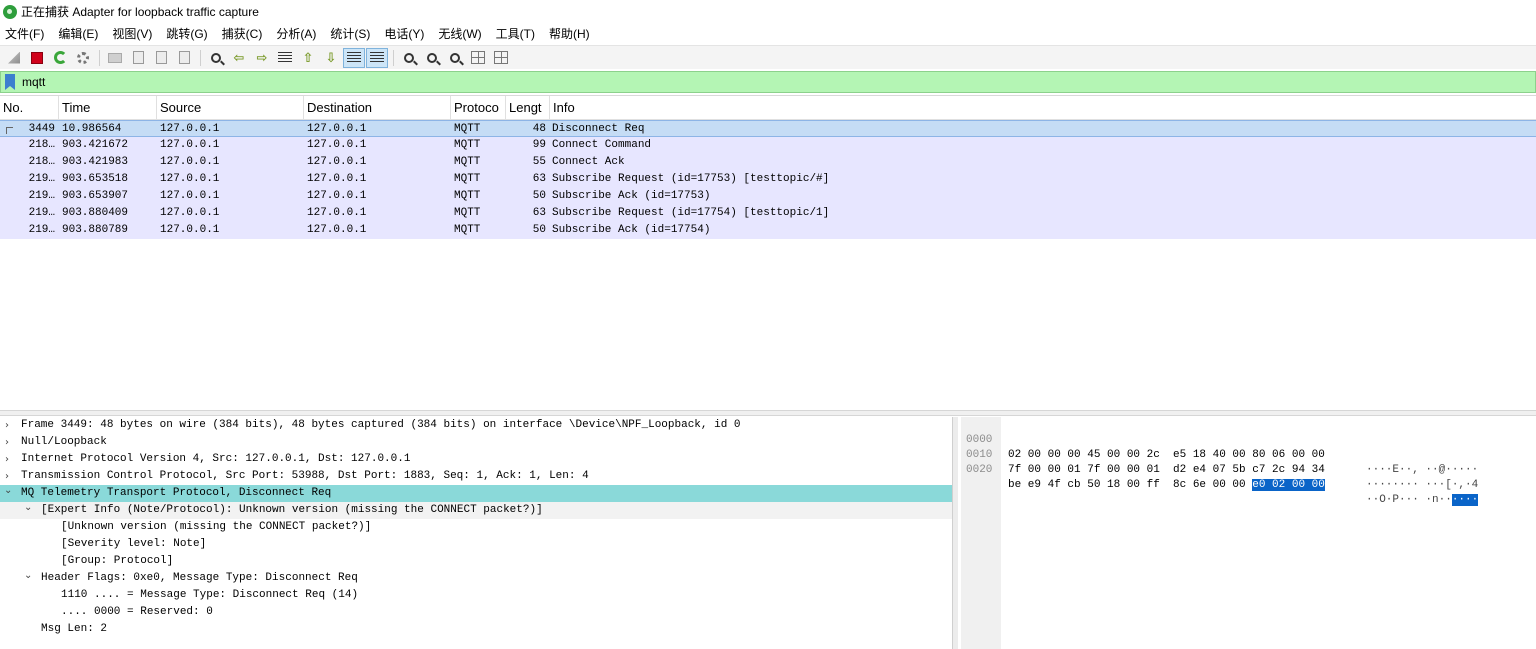 The height and width of the screenshot is (649, 1536). I want to click on highlighted-ascii: ····, so click(1465, 500).